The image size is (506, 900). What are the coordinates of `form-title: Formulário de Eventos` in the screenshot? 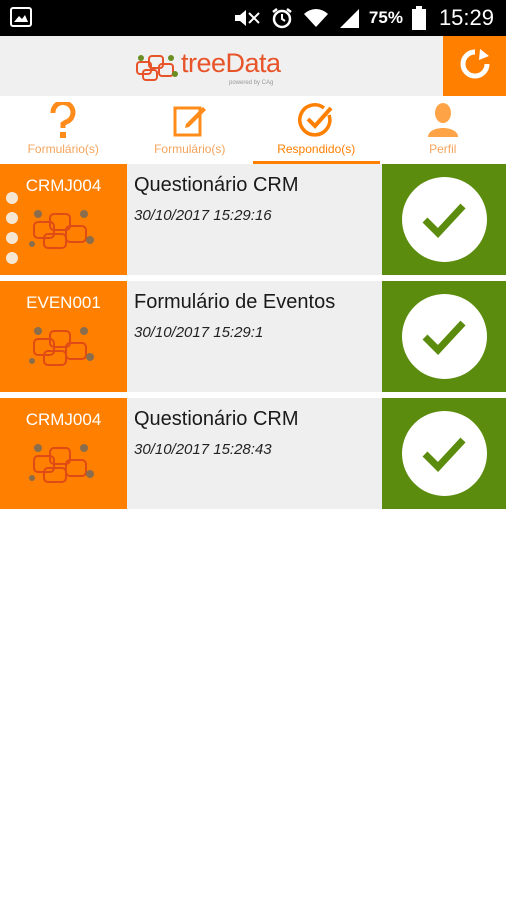 It's located at (235, 302).